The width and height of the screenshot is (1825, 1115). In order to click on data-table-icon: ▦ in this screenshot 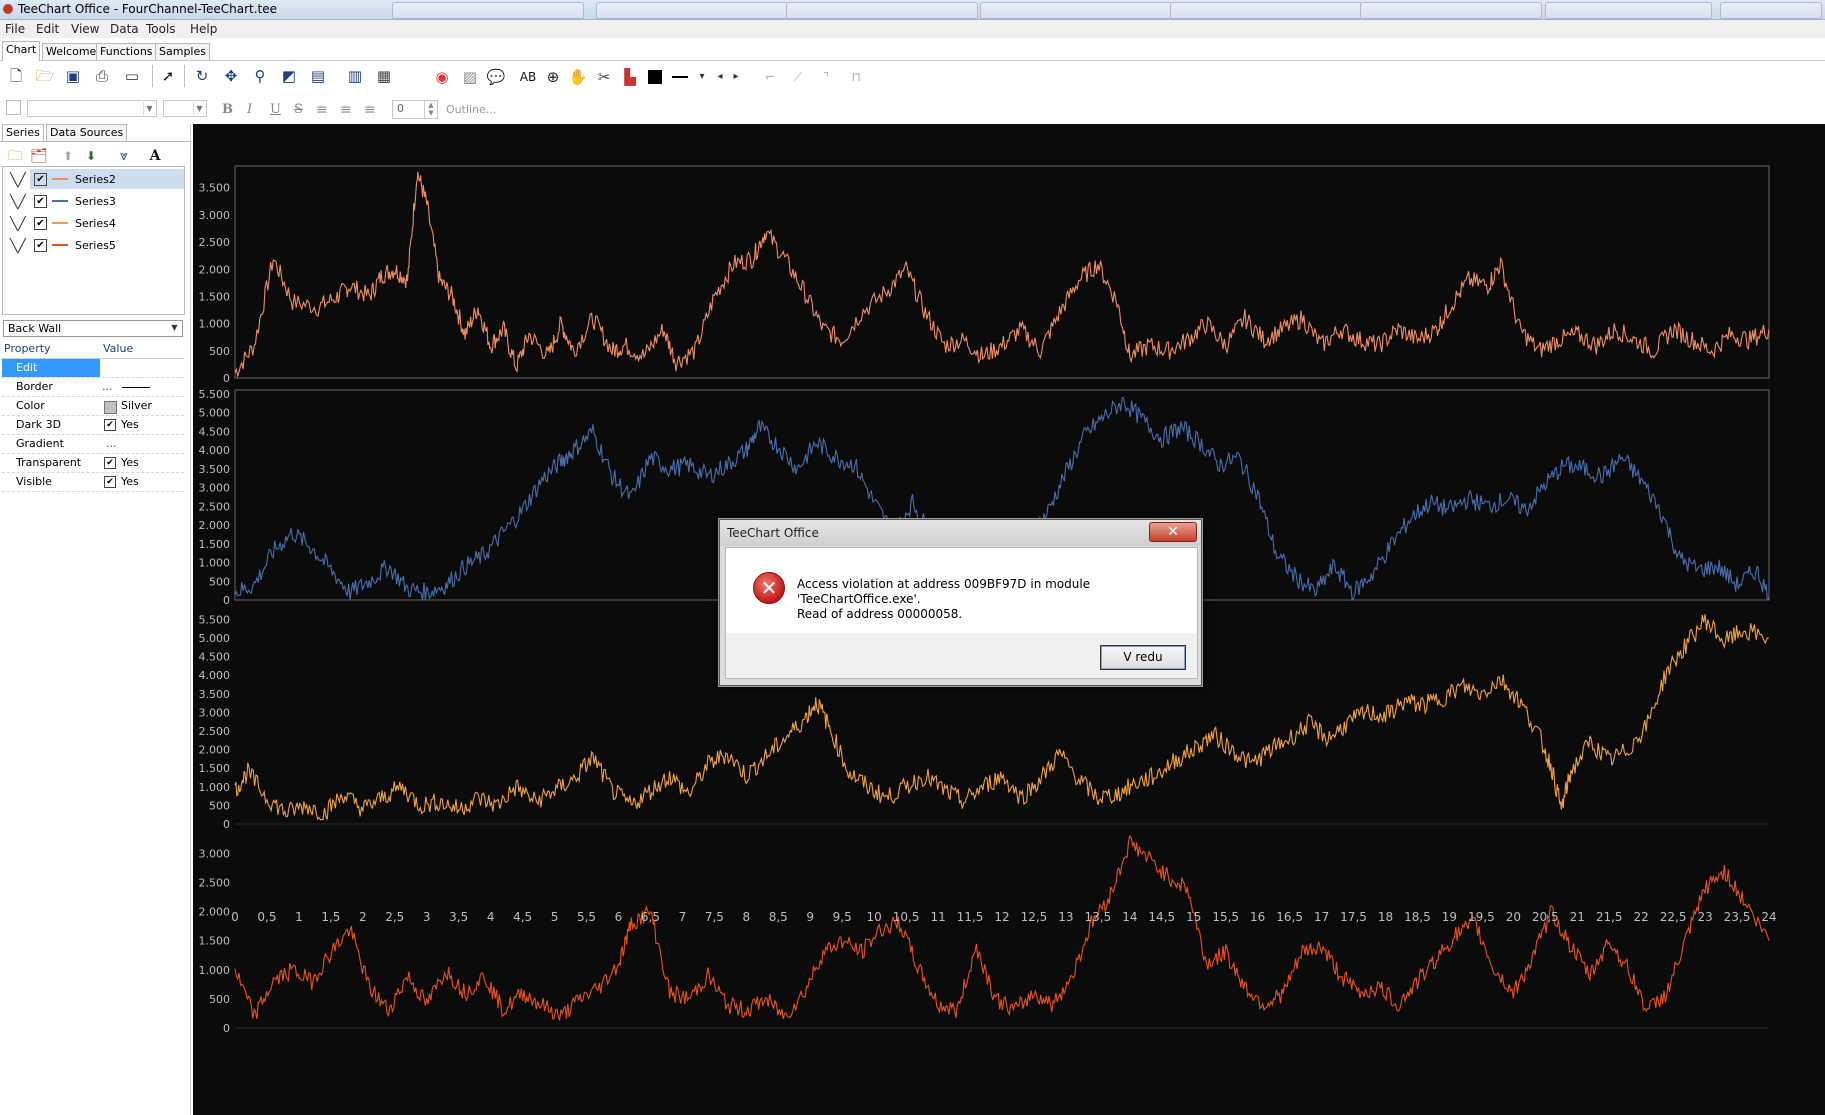, I will do `click(384, 76)`.